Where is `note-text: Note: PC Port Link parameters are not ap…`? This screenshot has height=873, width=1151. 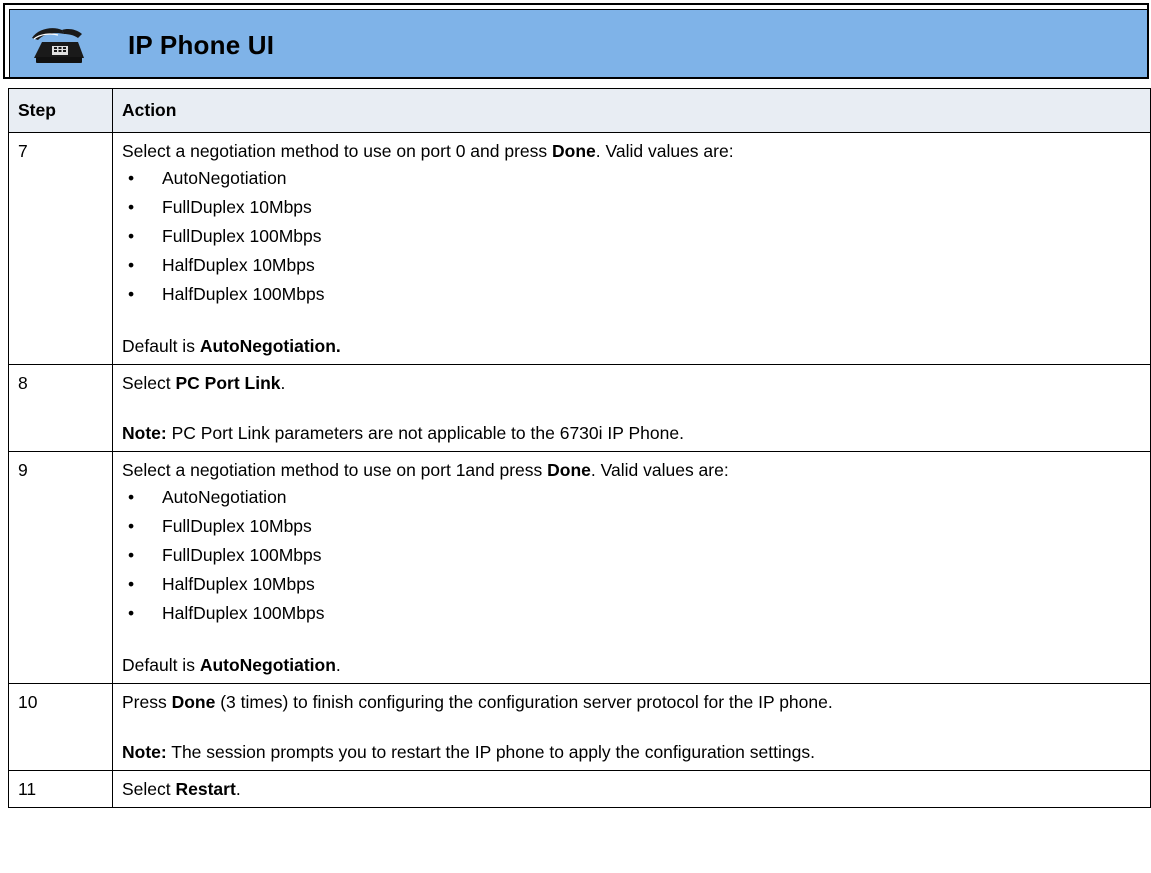
note-text: Note: PC Port Link parameters are not ap… is located at coordinates (403, 433).